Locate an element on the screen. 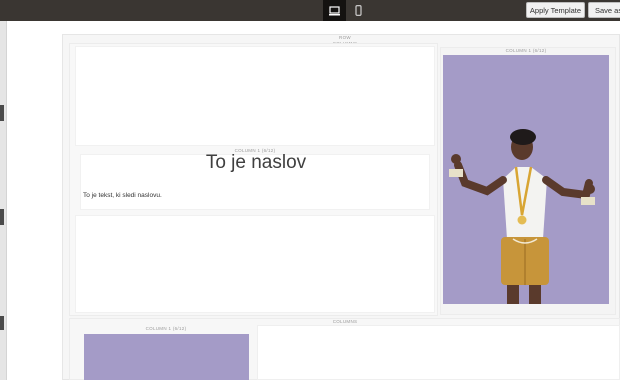 The image size is (620, 380). column-caption-right: COLUMN 1 (6/12) is located at coordinates (526, 50).